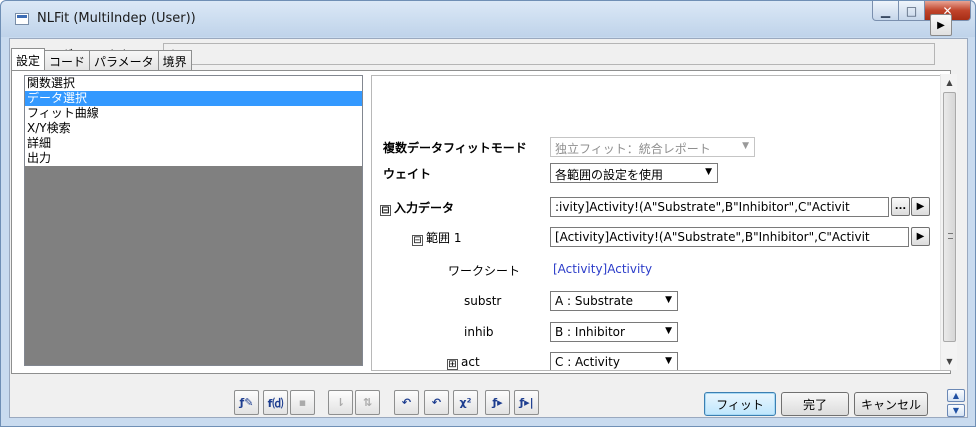 This screenshot has width=976, height=427. I want to click on tab-bar: 設定 コード パラメータ 境界, so click(101, 59).